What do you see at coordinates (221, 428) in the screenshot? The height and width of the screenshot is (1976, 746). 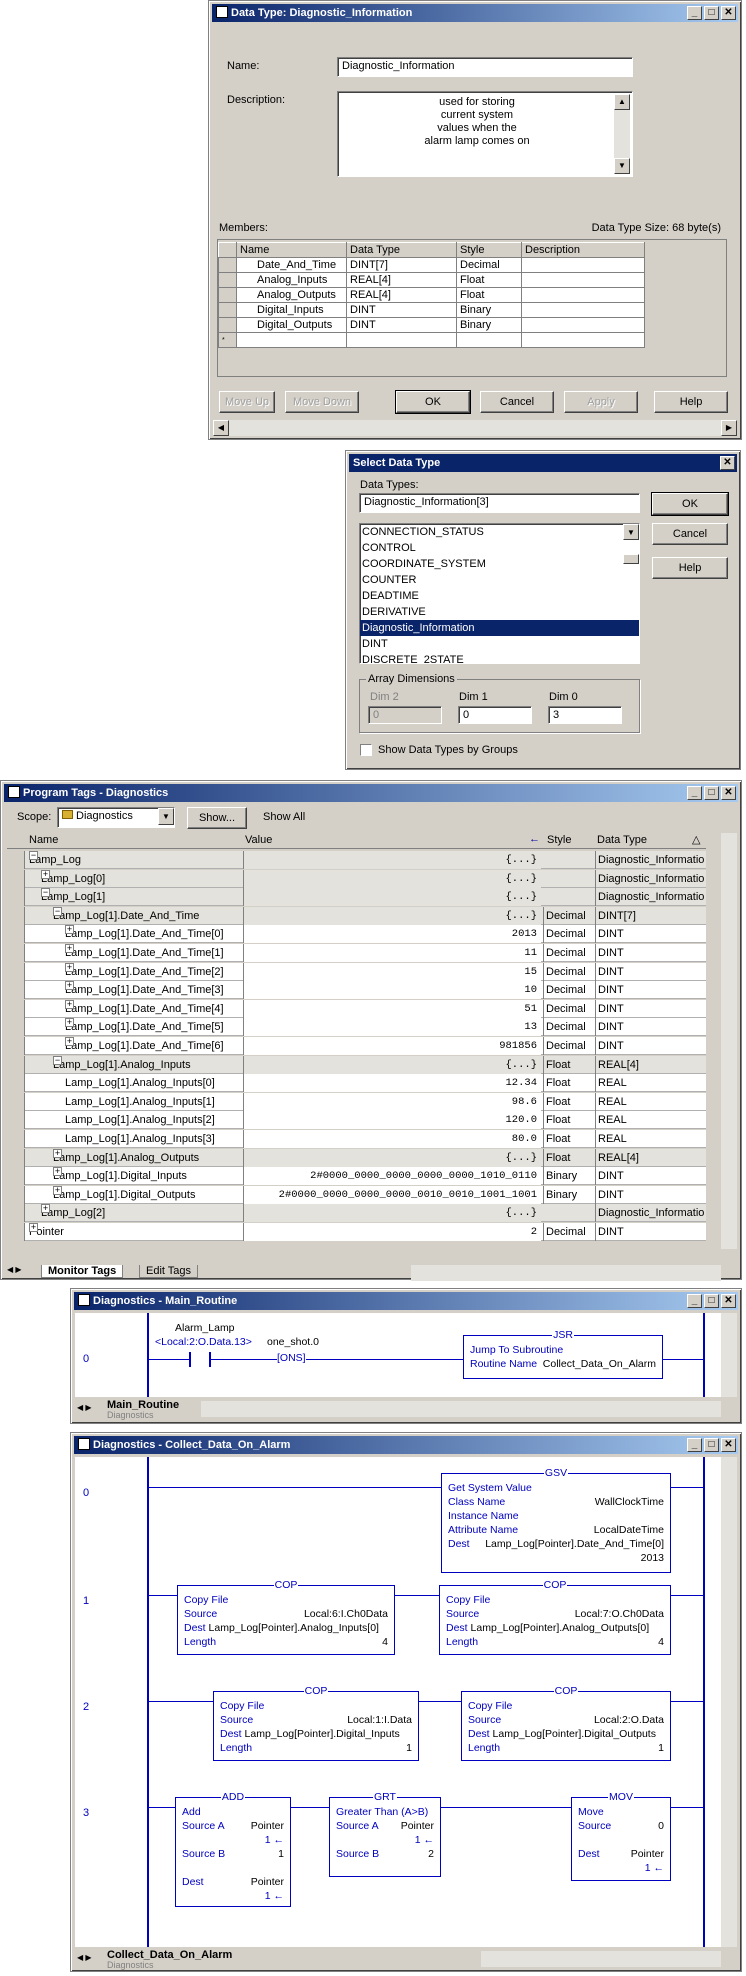 I see `scroll-left-icon: ◀` at bounding box center [221, 428].